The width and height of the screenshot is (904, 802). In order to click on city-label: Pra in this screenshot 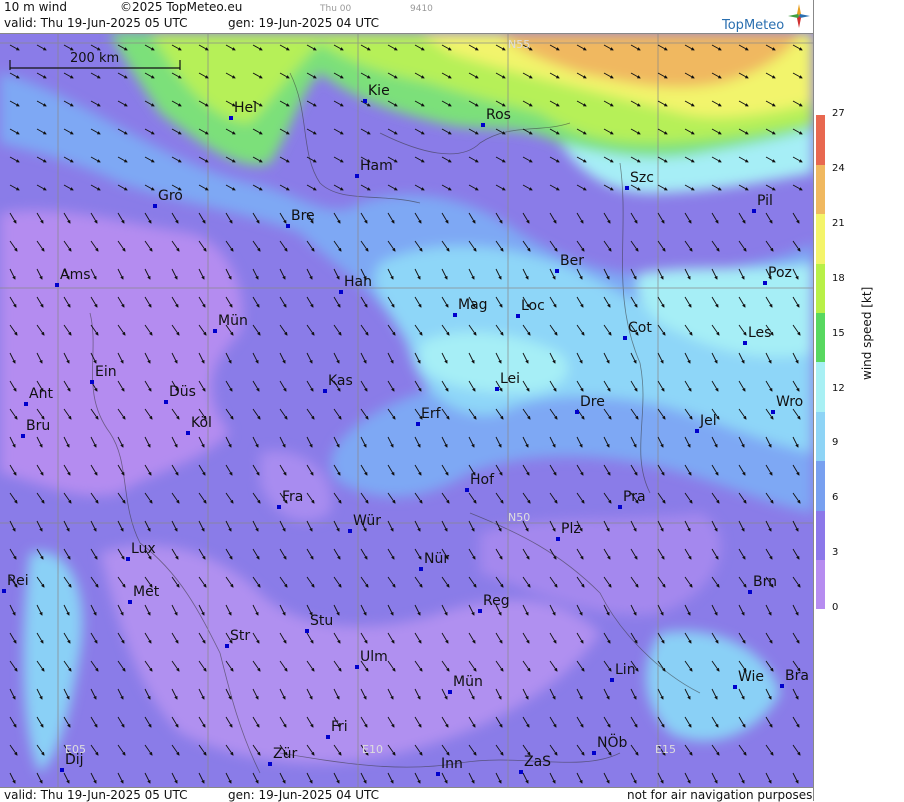, I will do `click(634, 497)`.